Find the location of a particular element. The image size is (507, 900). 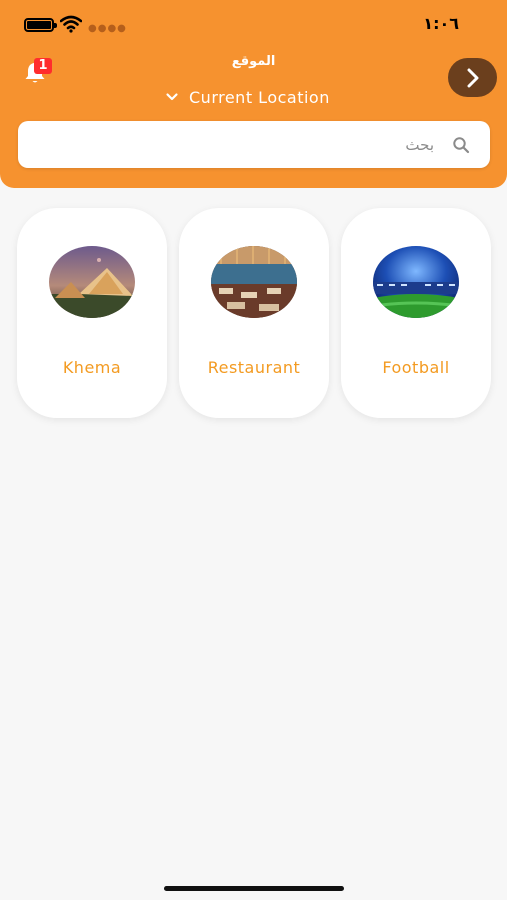

search-bar is located at coordinates (254, 144).